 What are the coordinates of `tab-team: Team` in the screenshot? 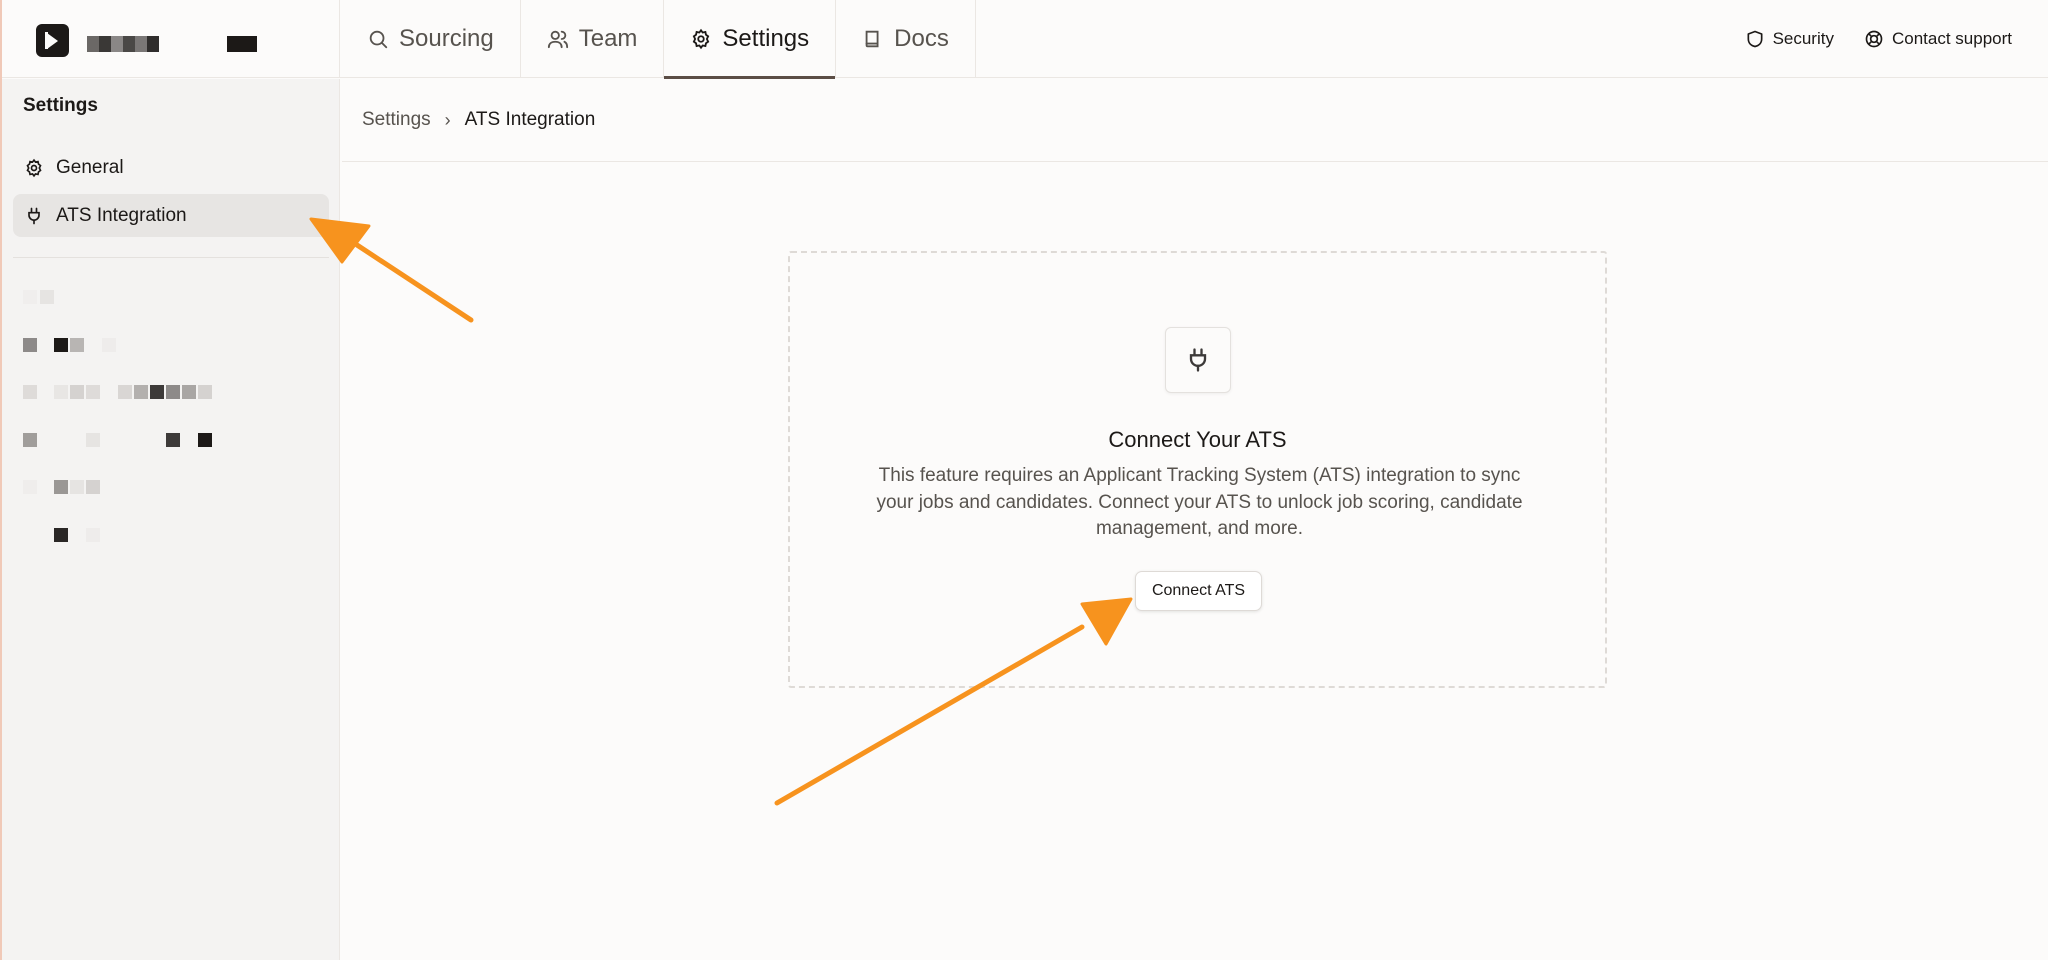 It's located at (593, 39).